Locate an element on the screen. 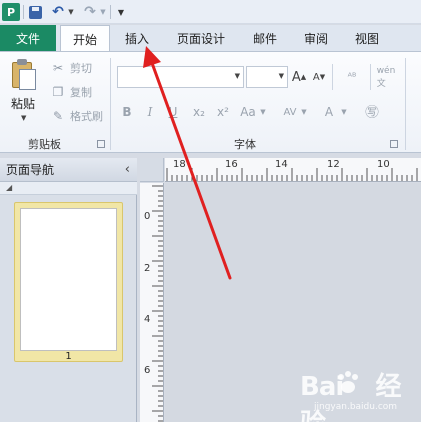 The image size is (421, 422). page-thumbnail-number: 1 is located at coordinates (68, 356).